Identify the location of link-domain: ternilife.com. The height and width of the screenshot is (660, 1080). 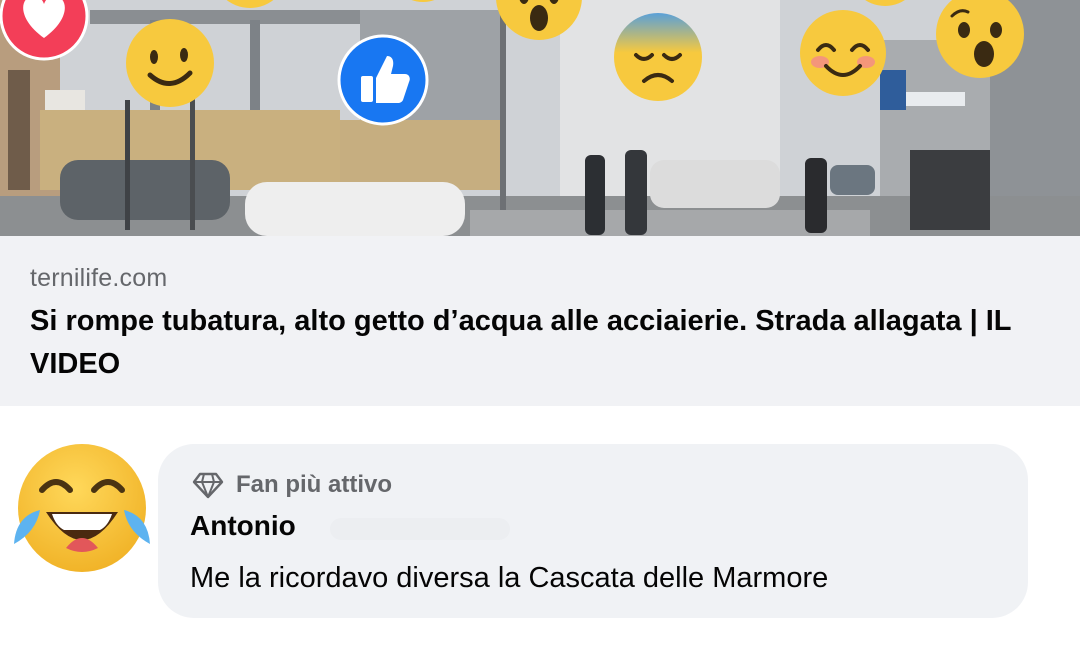
(99, 278).